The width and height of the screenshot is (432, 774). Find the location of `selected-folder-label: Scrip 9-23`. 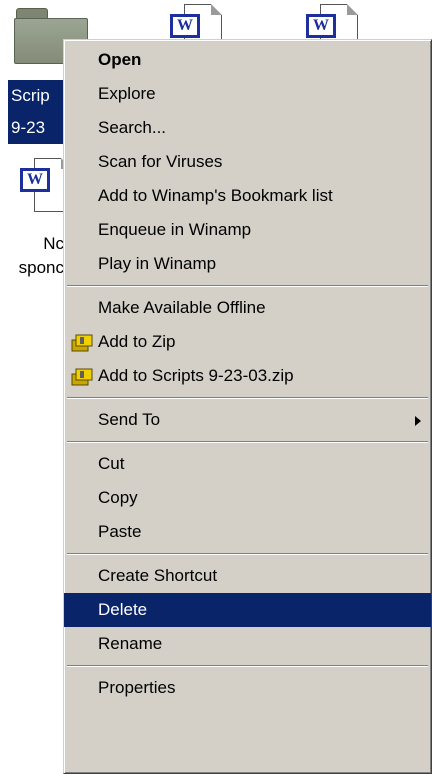

selected-folder-label: Scrip 9-23 is located at coordinates (37, 112).